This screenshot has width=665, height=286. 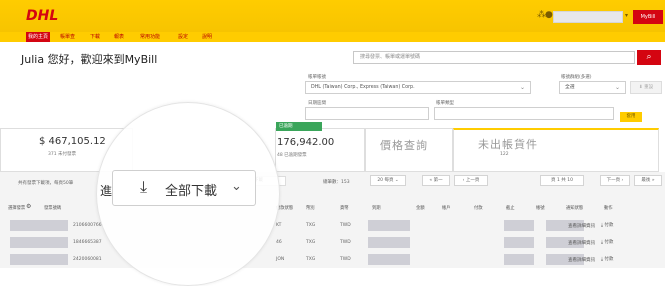 What do you see at coordinates (150, 37) in the screenshot?
I see `nav-favorites: 常用功能` at bounding box center [150, 37].